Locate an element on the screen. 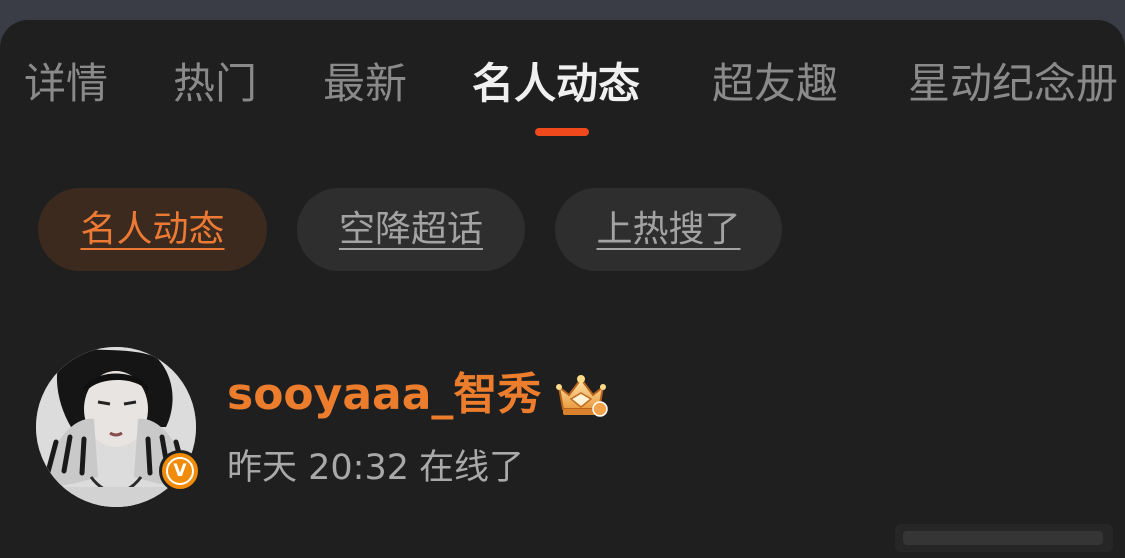 Image resolution: width=1125 pixels, height=558 pixels. chip-label: 上热搜了 is located at coordinates (668, 229).